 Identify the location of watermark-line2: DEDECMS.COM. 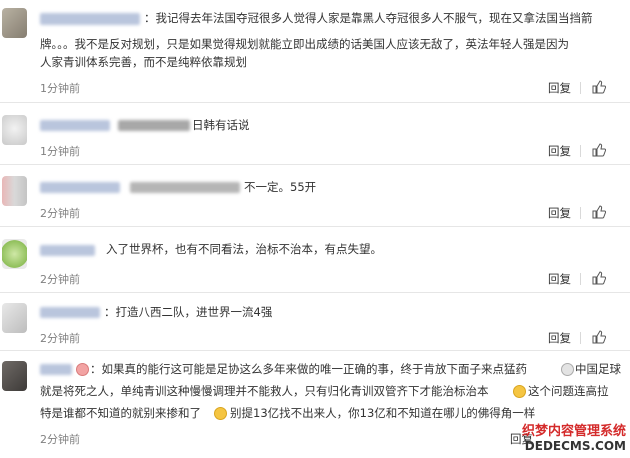
(575, 446).